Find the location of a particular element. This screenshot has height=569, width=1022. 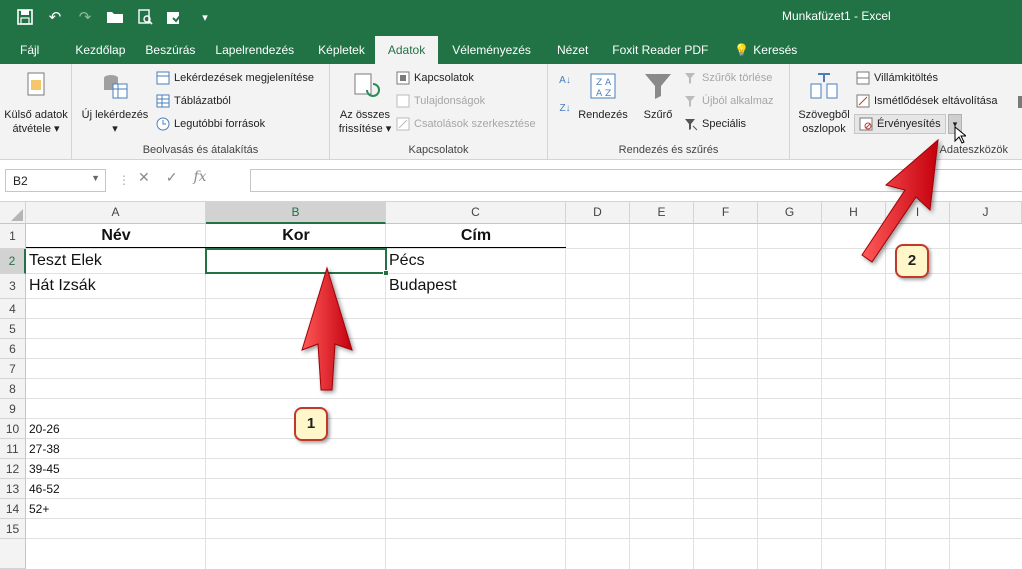

callout-2: 2 is located at coordinates (912, 261).